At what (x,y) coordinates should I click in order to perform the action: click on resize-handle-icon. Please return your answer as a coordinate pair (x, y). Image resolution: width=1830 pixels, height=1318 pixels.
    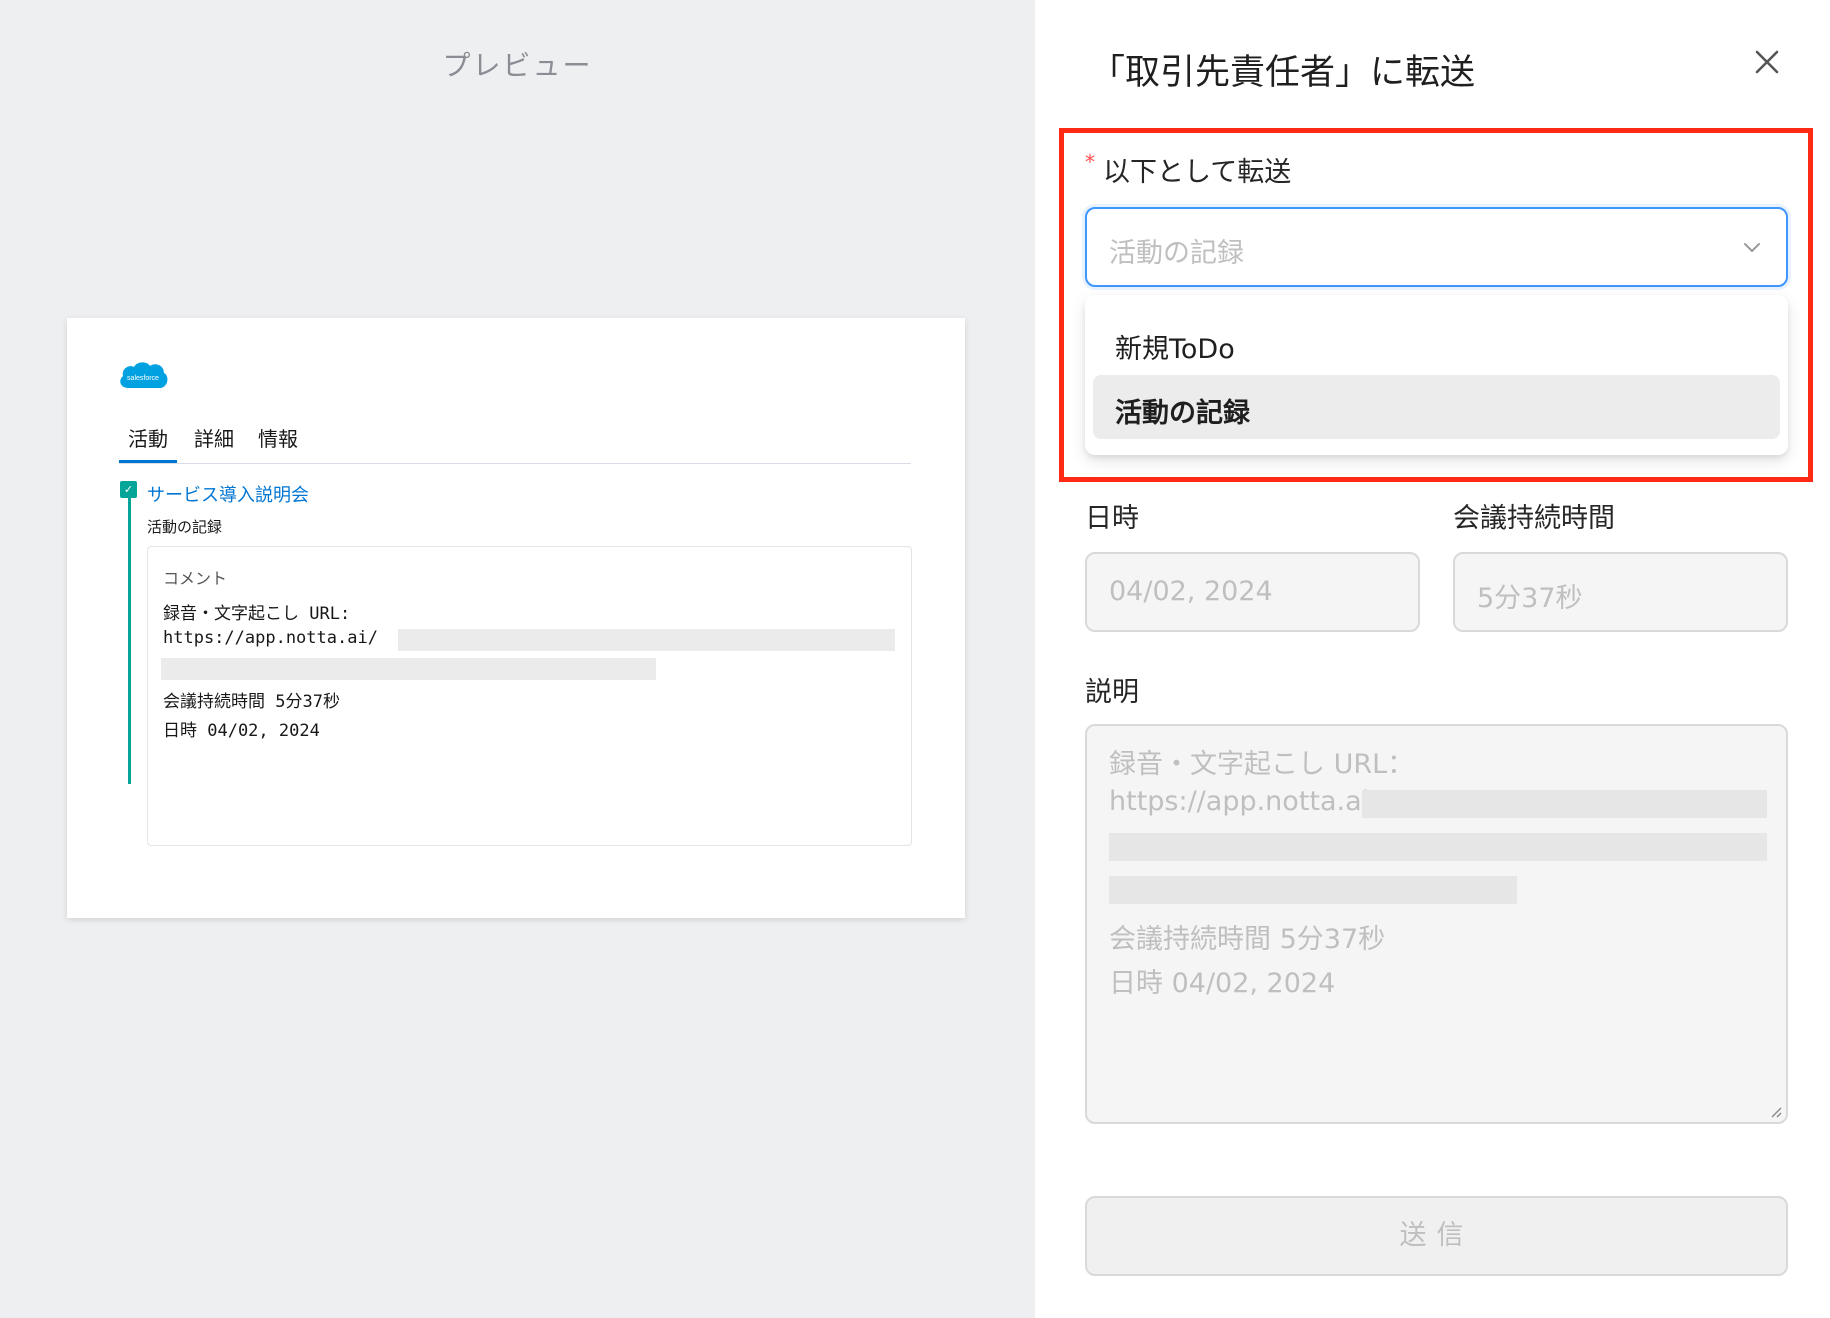
    Looking at the image, I should click on (1776, 1112).